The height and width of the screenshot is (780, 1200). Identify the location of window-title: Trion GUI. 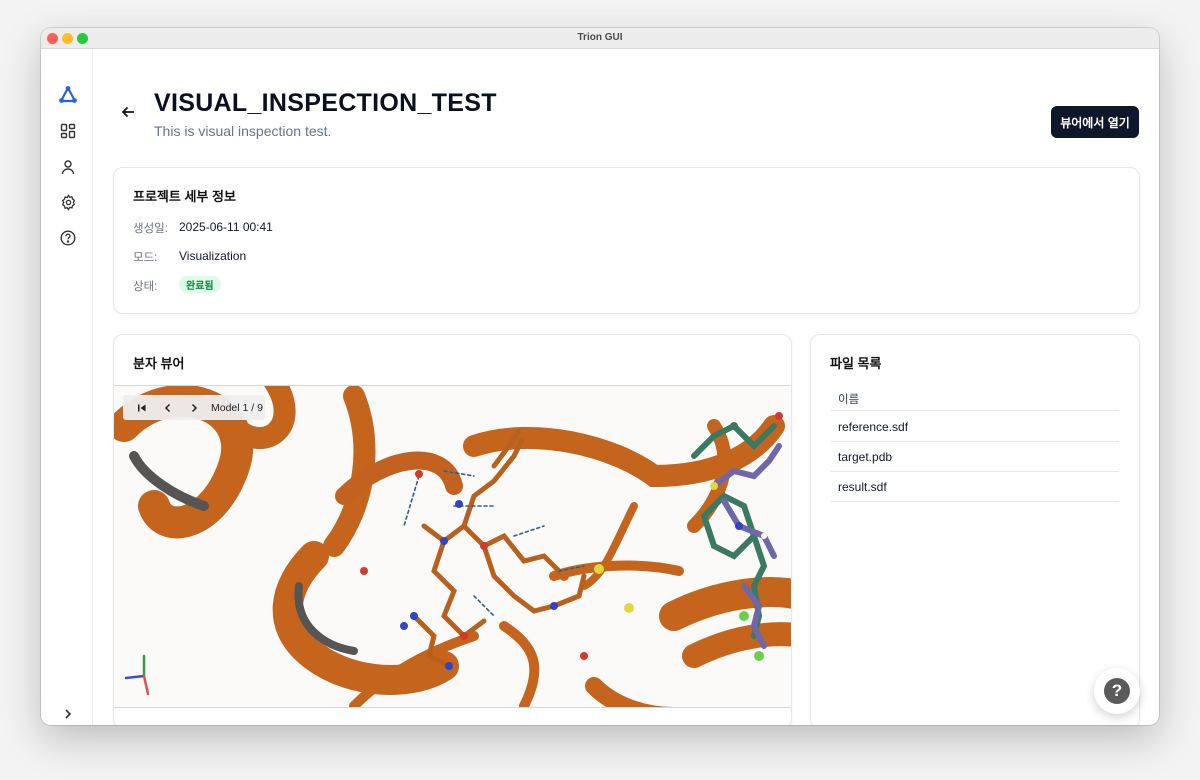
(600, 37).